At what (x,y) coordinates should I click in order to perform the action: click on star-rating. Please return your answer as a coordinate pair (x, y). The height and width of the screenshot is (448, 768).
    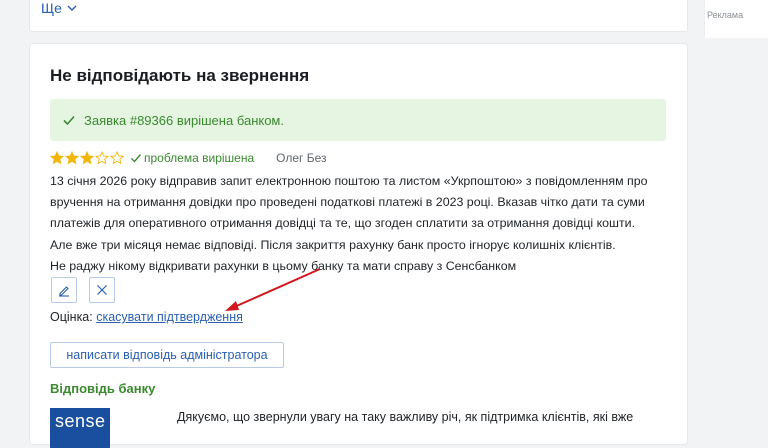
    Looking at the image, I should click on (87, 158).